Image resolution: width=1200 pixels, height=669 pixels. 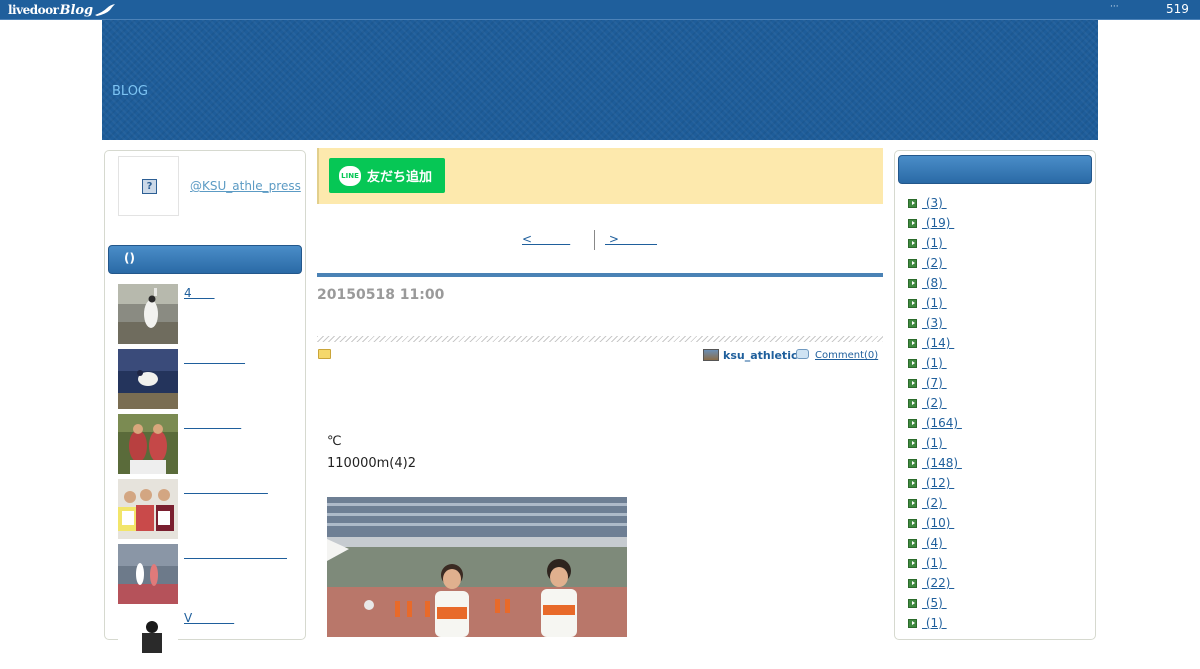 What do you see at coordinates (76, 10) in the screenshot?
I see `logo-script: Blog` at bounding box center [76, 10].